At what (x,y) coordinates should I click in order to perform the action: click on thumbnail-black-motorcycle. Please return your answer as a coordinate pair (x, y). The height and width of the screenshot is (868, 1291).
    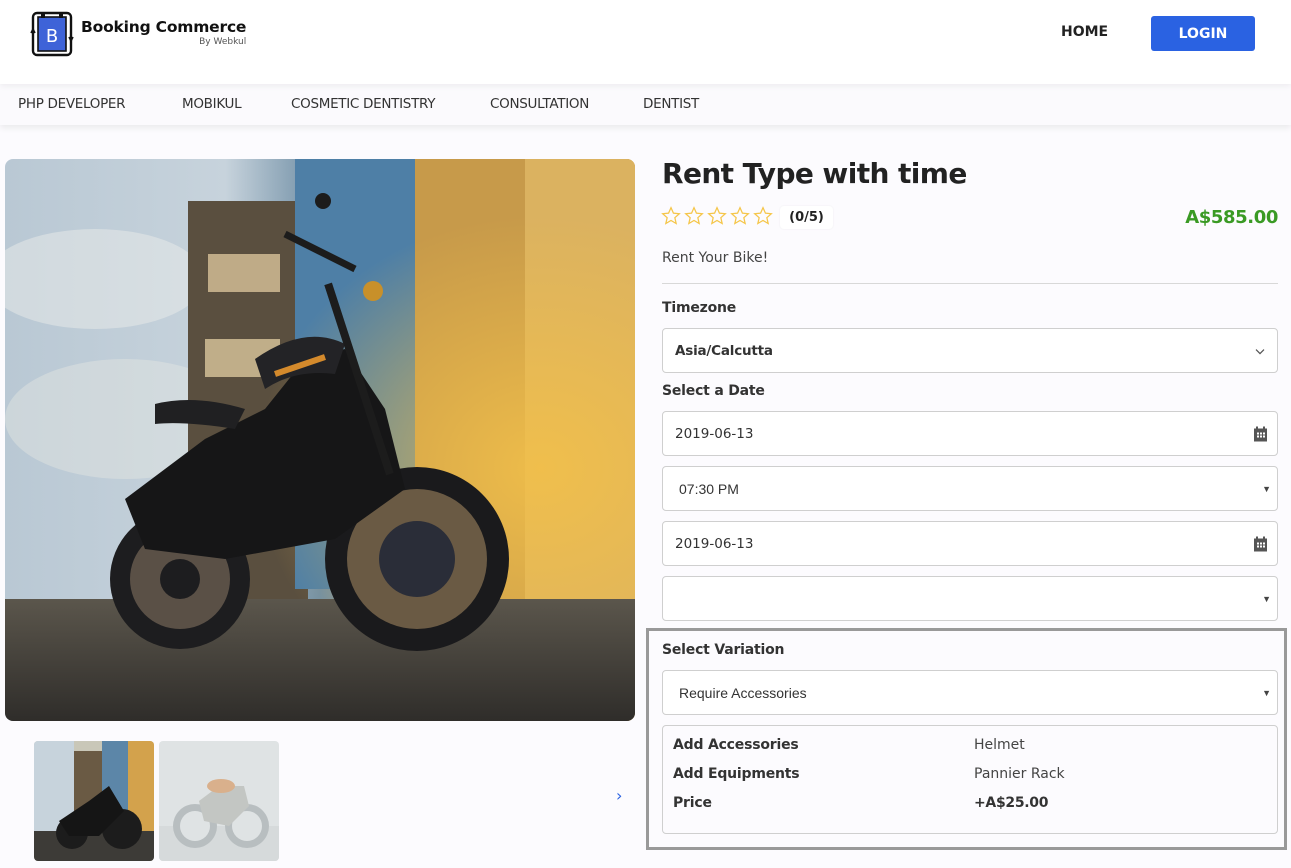
    Looking at the image, I should click on (94, 801).